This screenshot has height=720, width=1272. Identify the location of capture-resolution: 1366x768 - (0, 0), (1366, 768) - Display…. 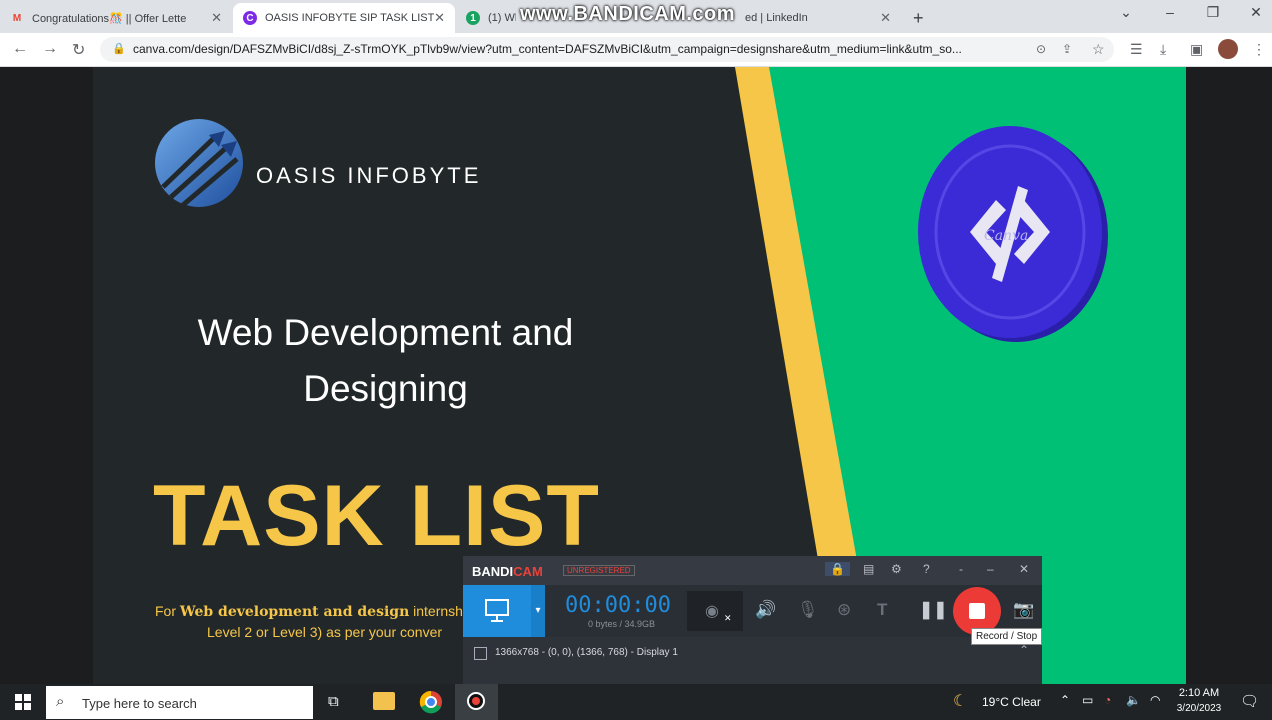
(586, 652).